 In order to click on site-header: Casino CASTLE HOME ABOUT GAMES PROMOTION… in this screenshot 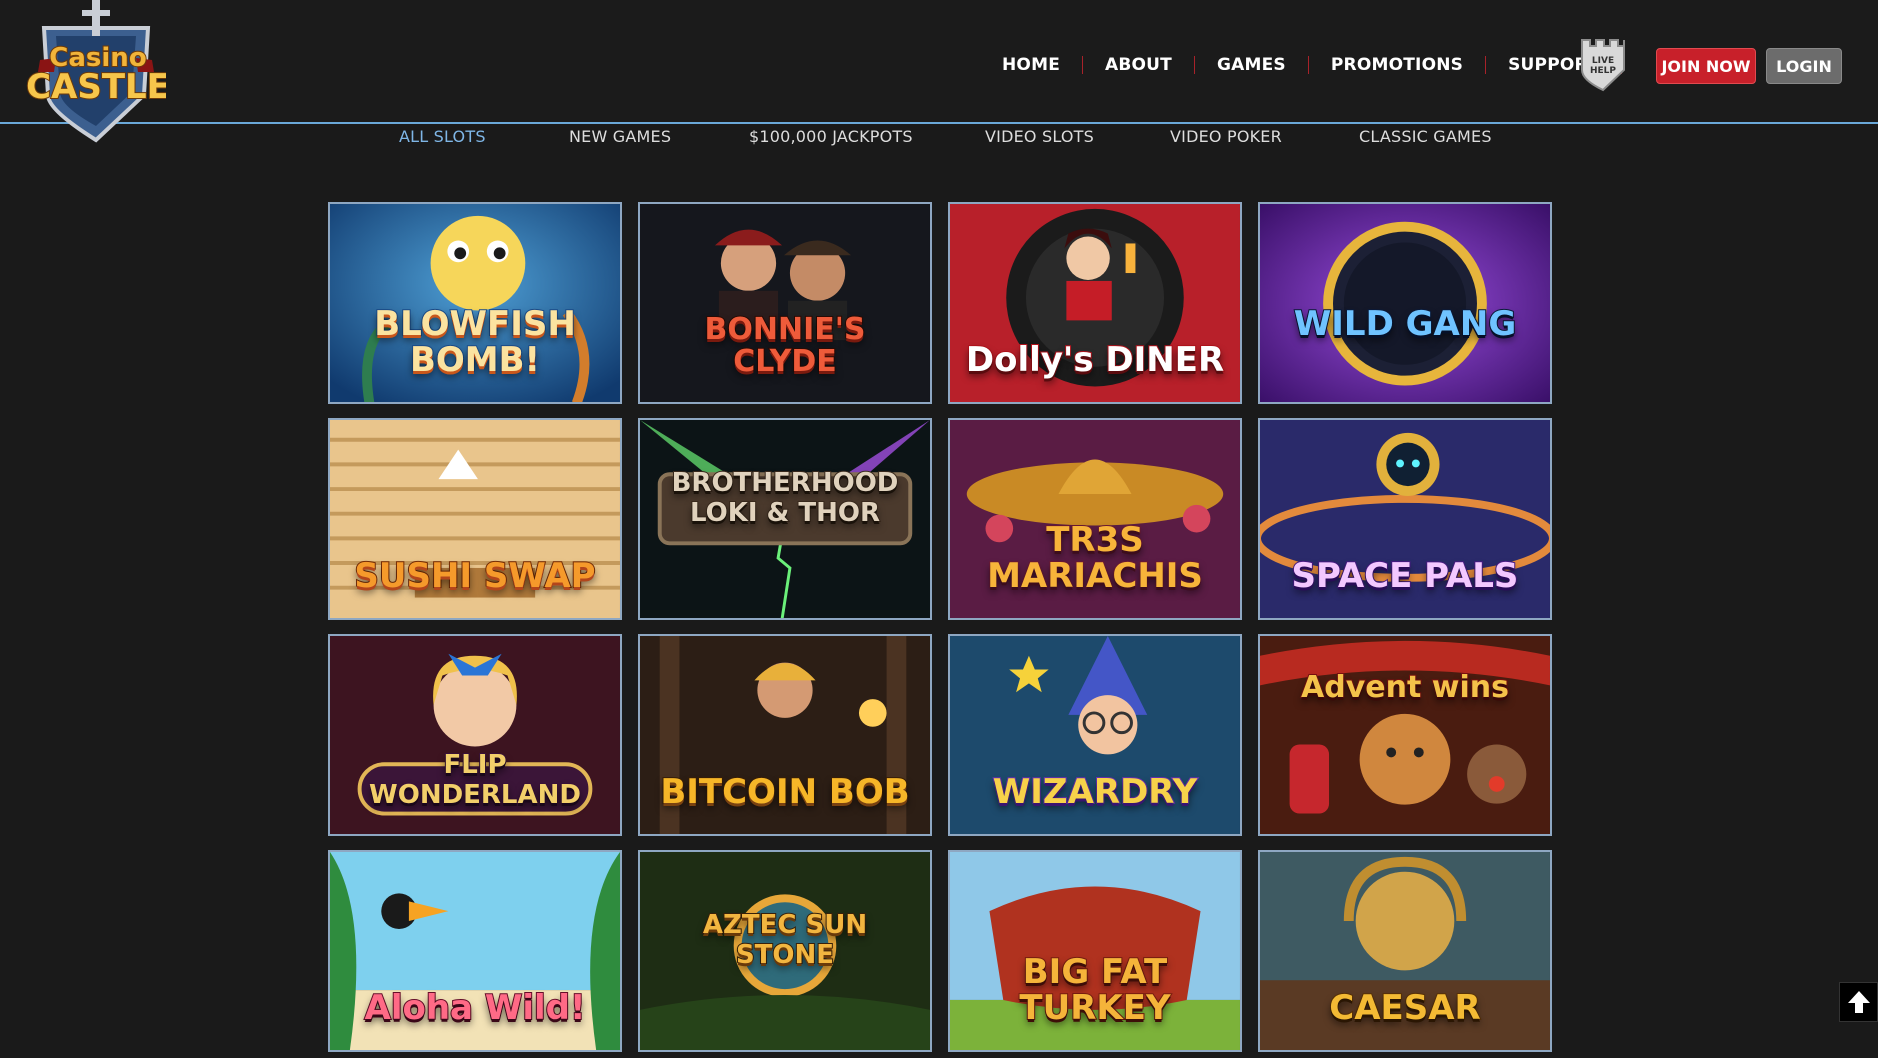, I will do `click(939, 71)`.